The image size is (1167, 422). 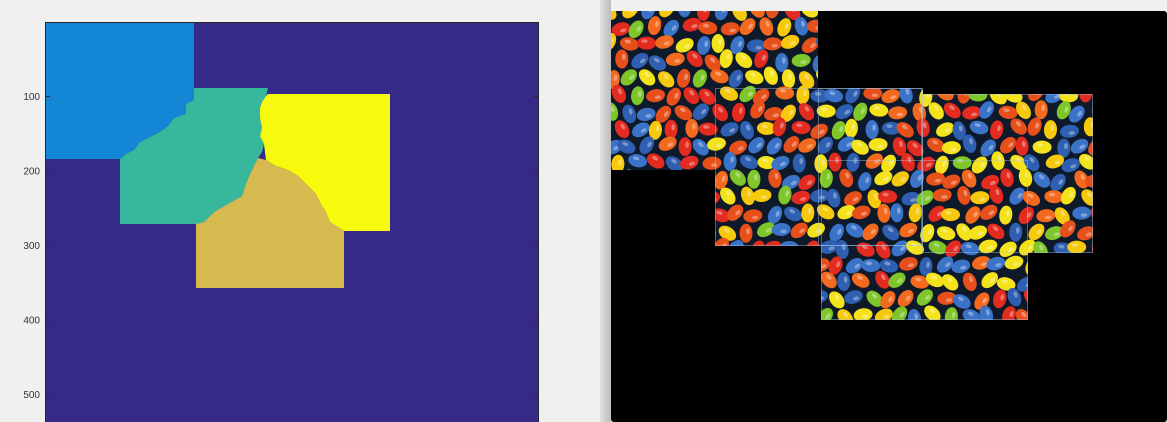 I want to click on y-tick-label: 400, so click(x=31, y=321).